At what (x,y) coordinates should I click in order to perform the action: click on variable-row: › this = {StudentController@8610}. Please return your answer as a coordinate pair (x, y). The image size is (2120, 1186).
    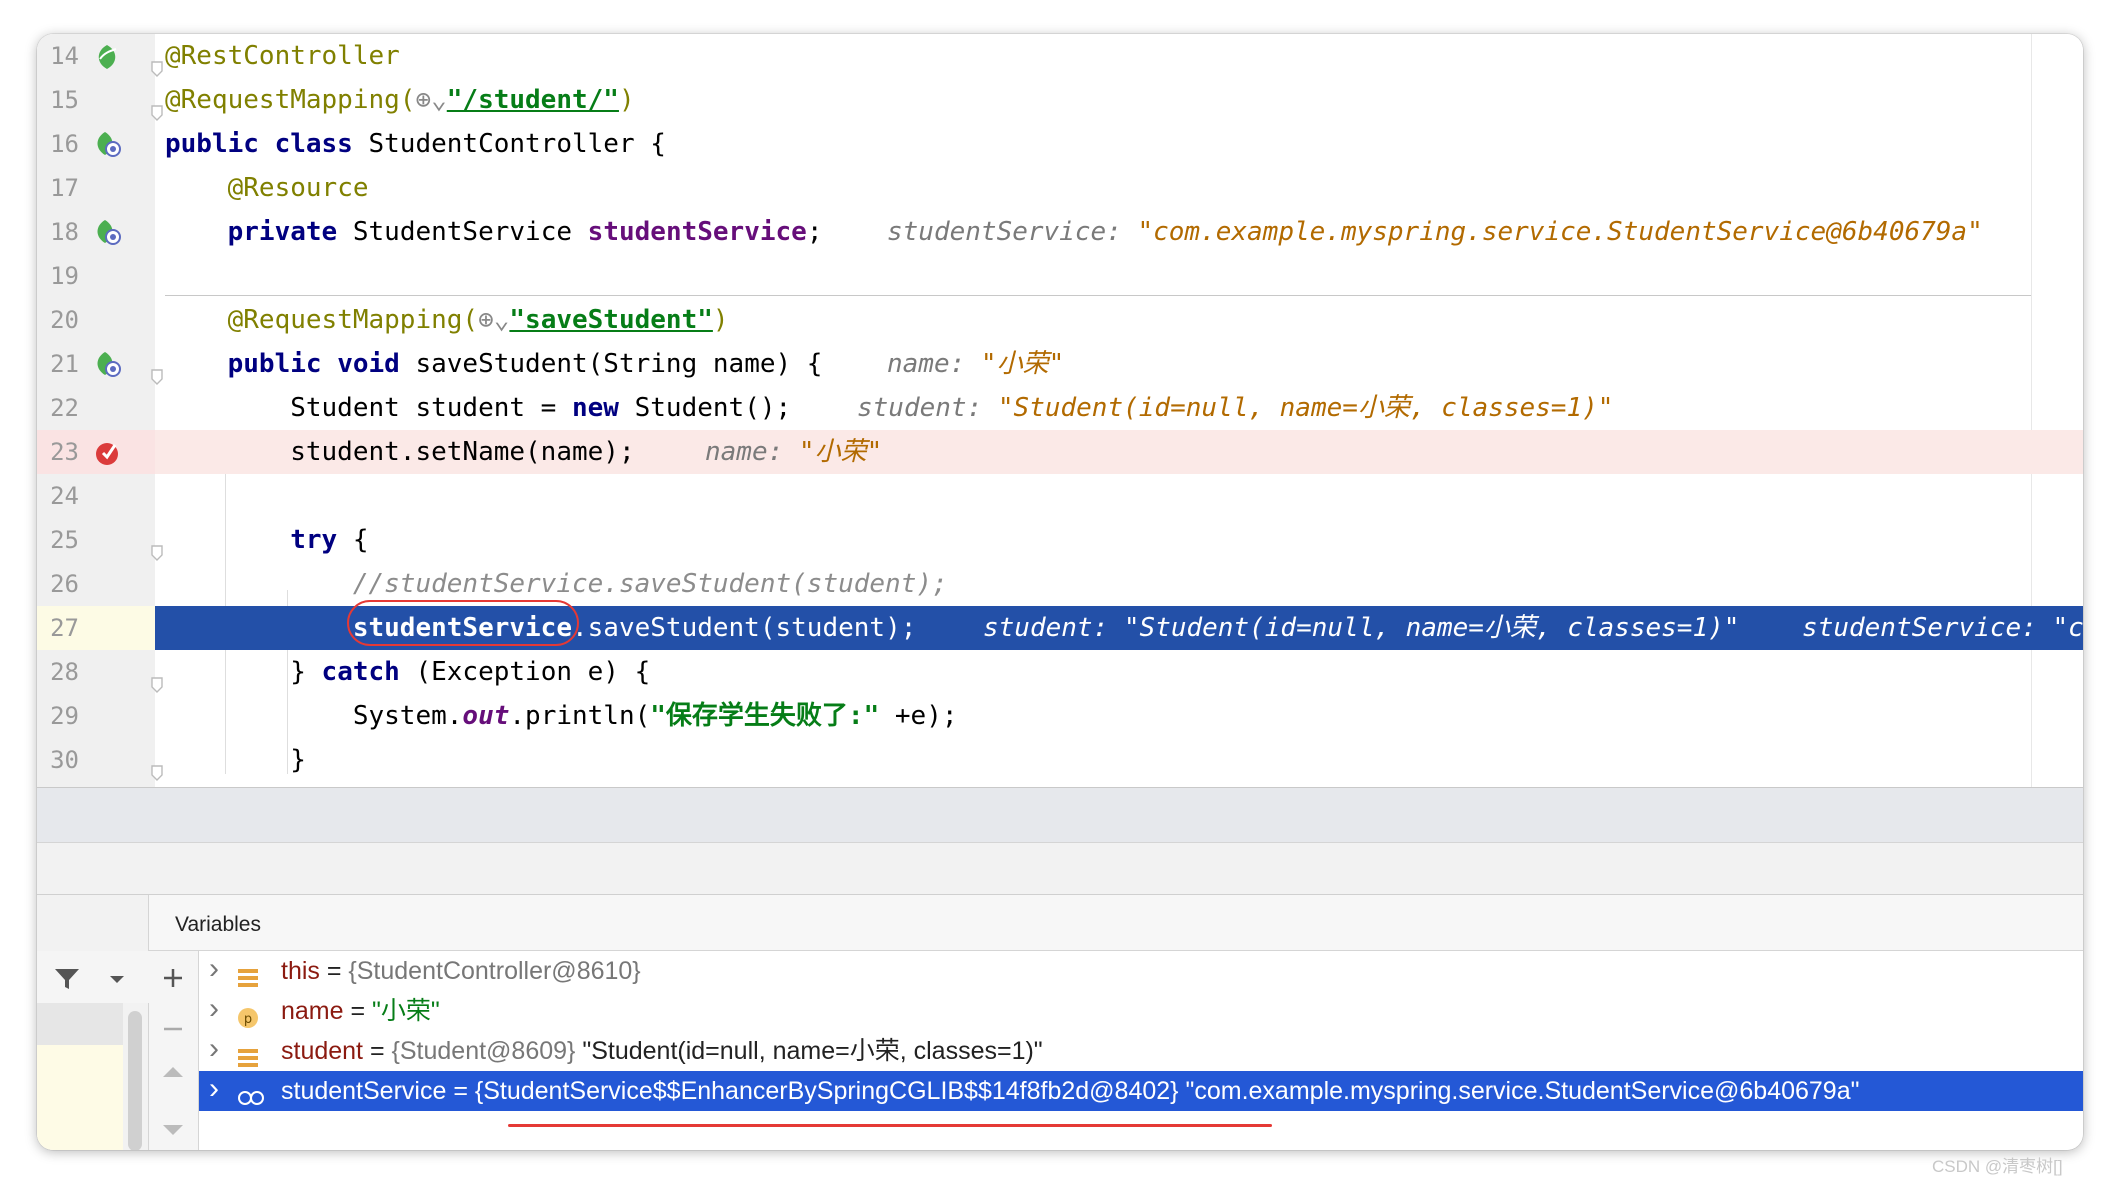
    Looking at the image, I should click on (1141, 971).